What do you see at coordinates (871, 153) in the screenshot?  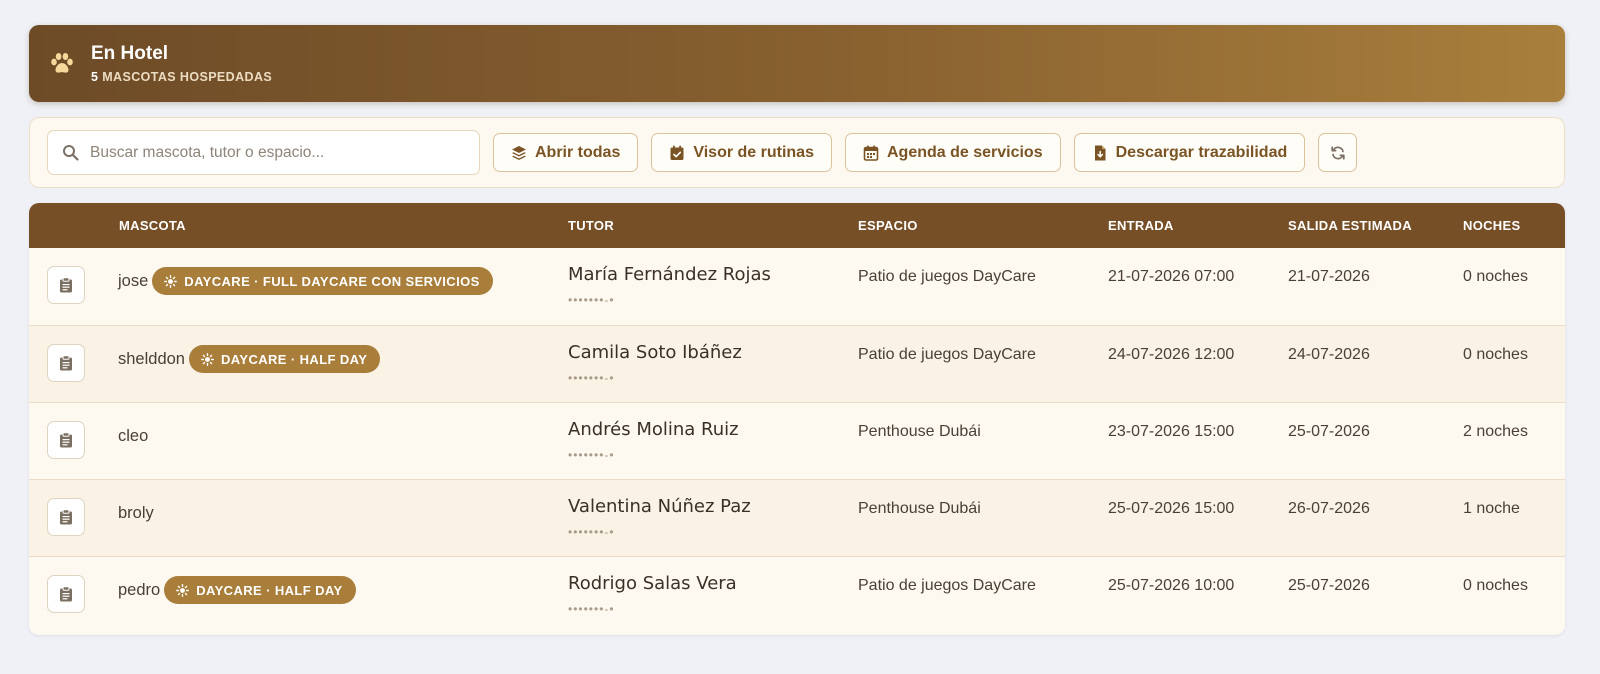 I see `calendar-icon` at bounding box center [871, 153].